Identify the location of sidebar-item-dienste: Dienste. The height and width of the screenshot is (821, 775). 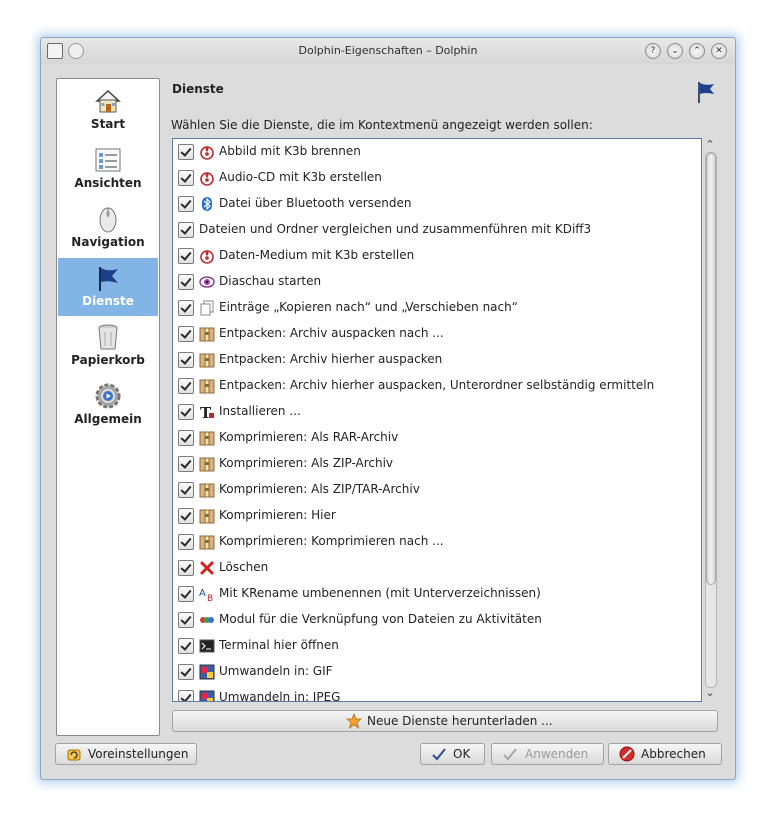
(108, 287).